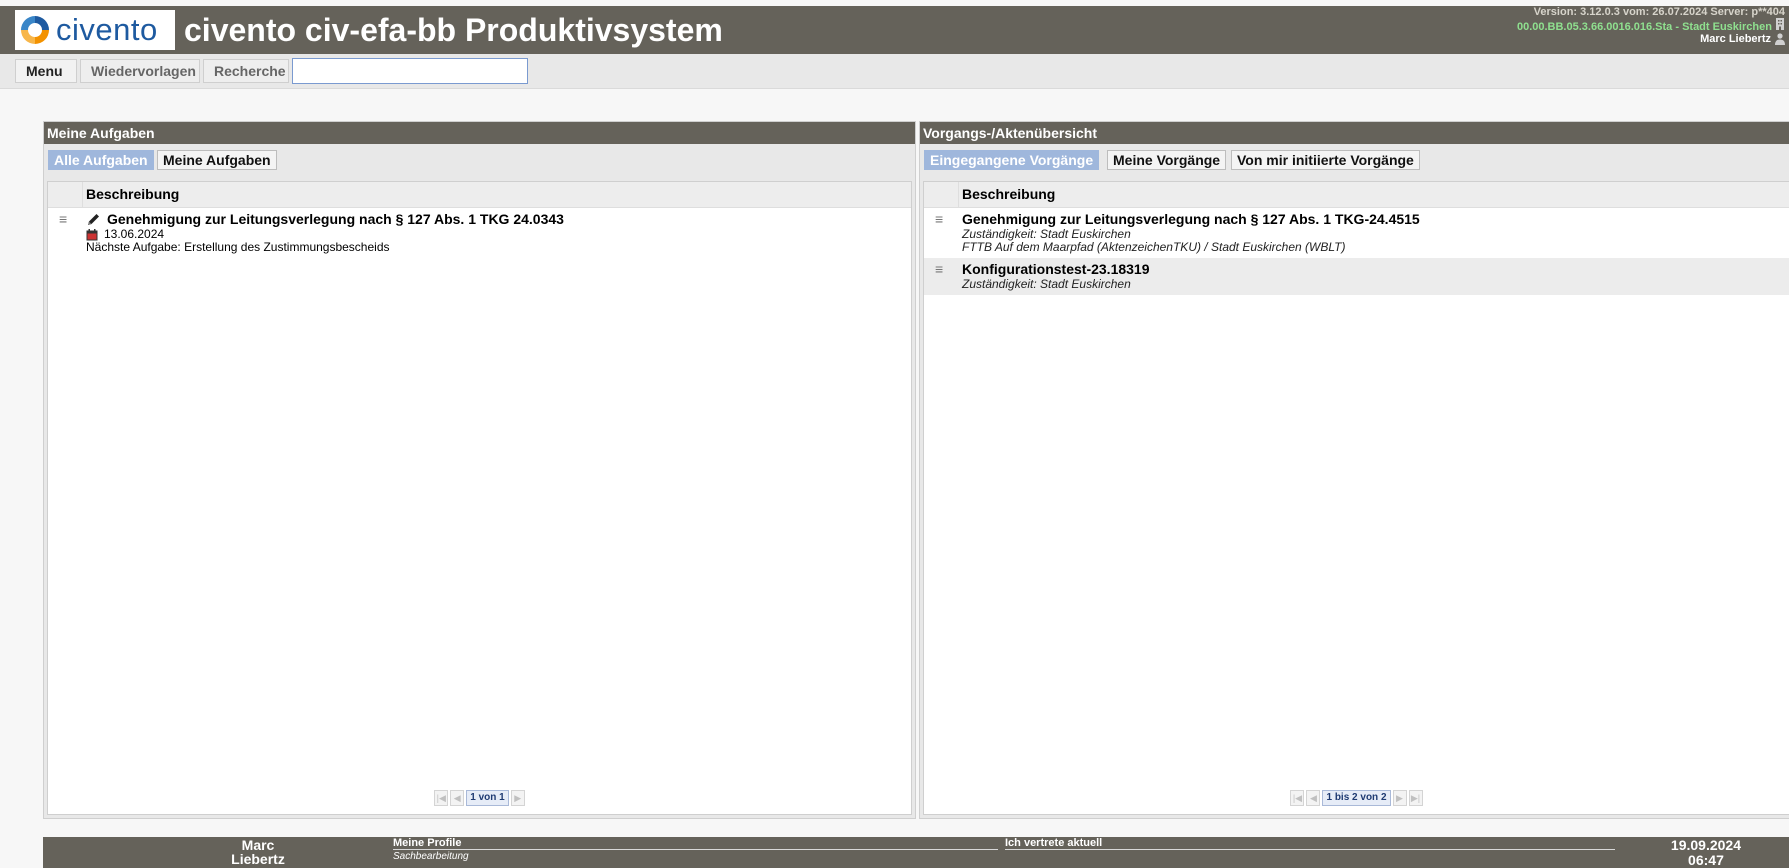 The height and width of the screenshot is (868, 1789). What do you see at coordinates (35, 30) in the screenshot?
I see `civento-logo-icon` at bounding box center [35, 30].